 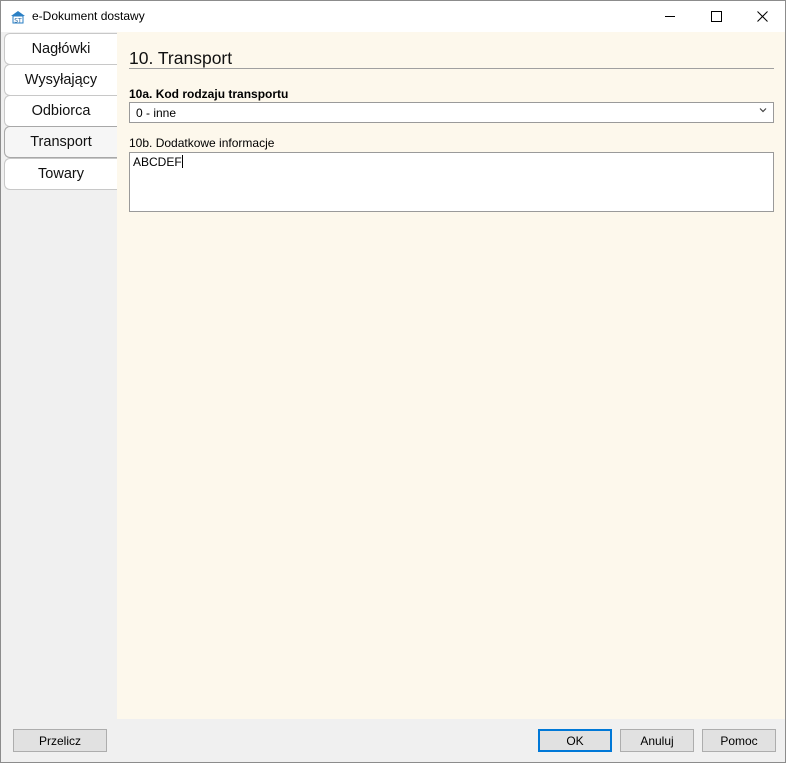 What do you see at coordinates (739, 740) in the screenshot?
I see `help-button: Pomoc` at bounding box center [739, 740].